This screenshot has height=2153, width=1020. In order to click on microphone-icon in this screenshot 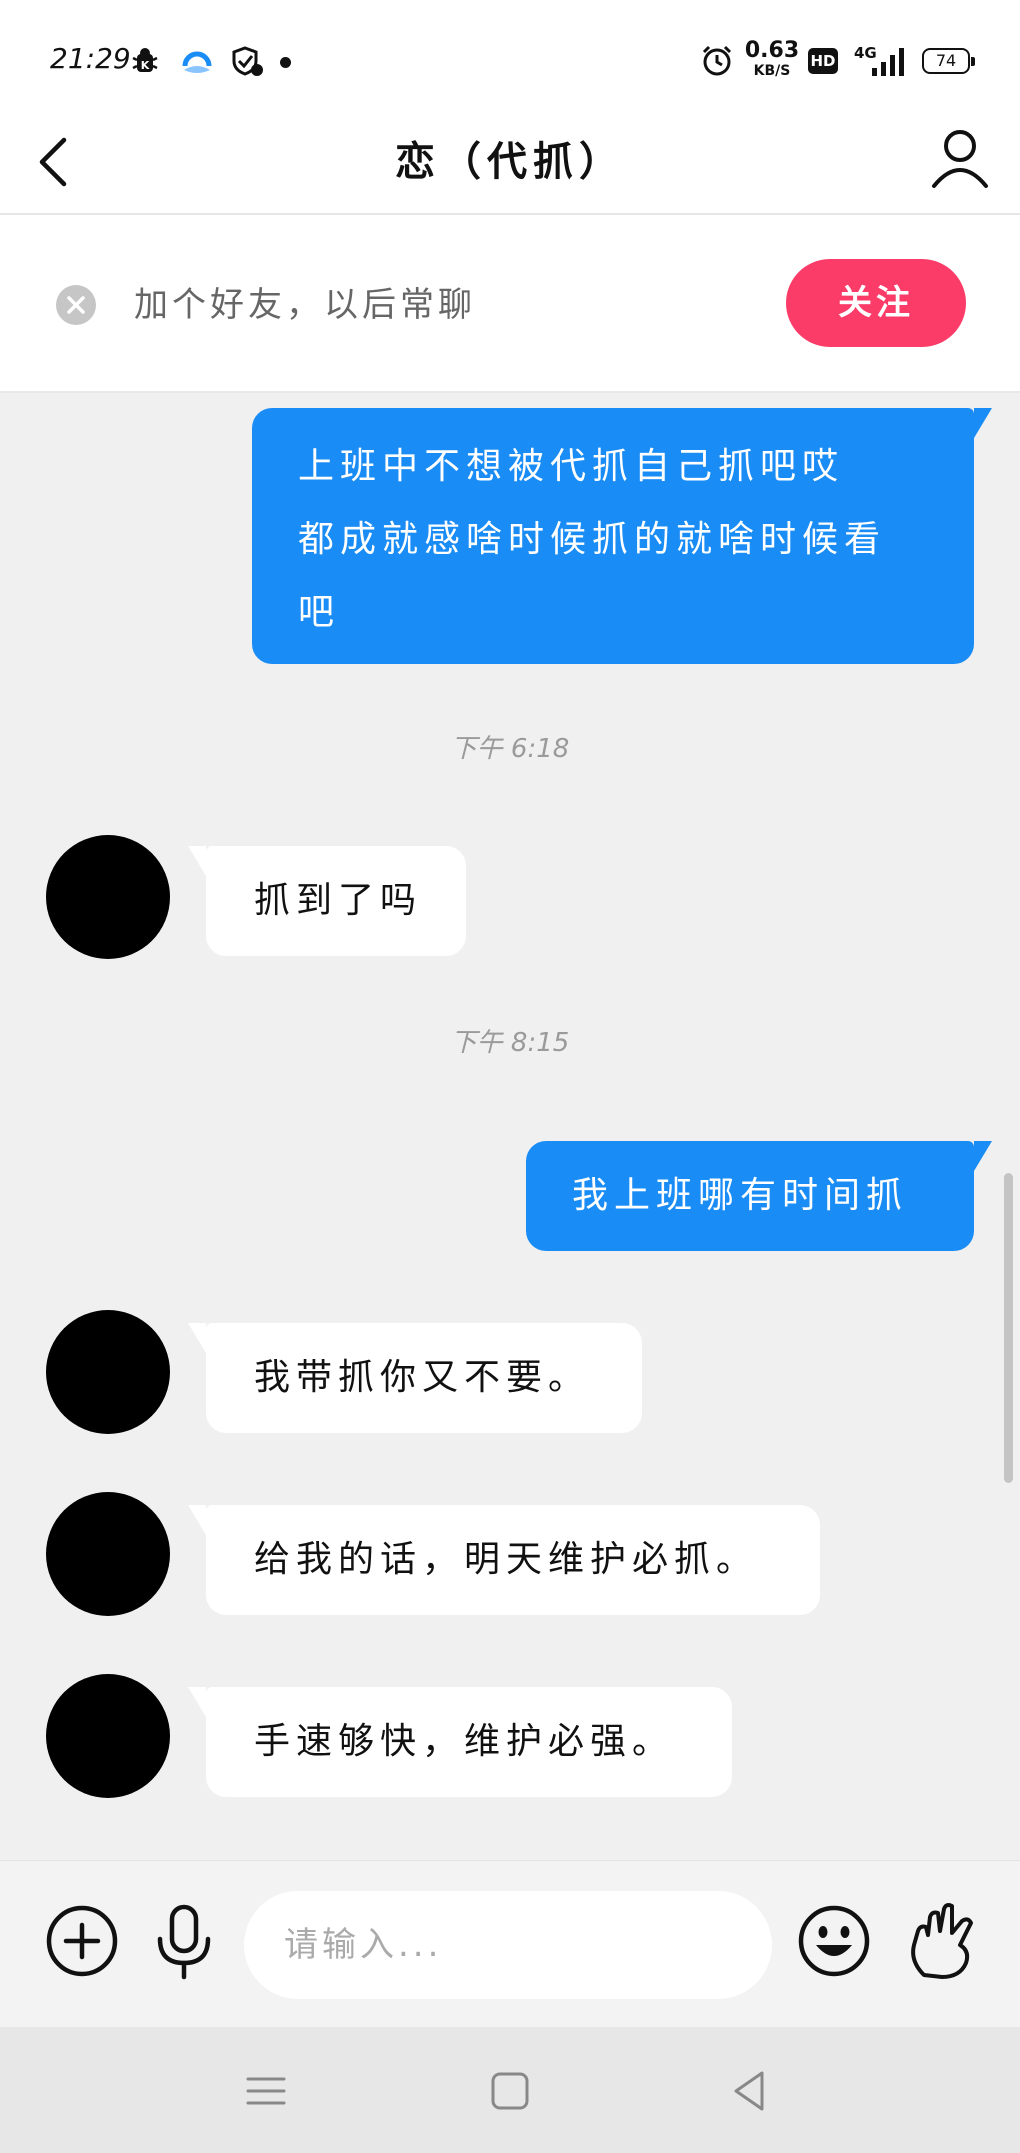, I will do `click(184, 1941)`.